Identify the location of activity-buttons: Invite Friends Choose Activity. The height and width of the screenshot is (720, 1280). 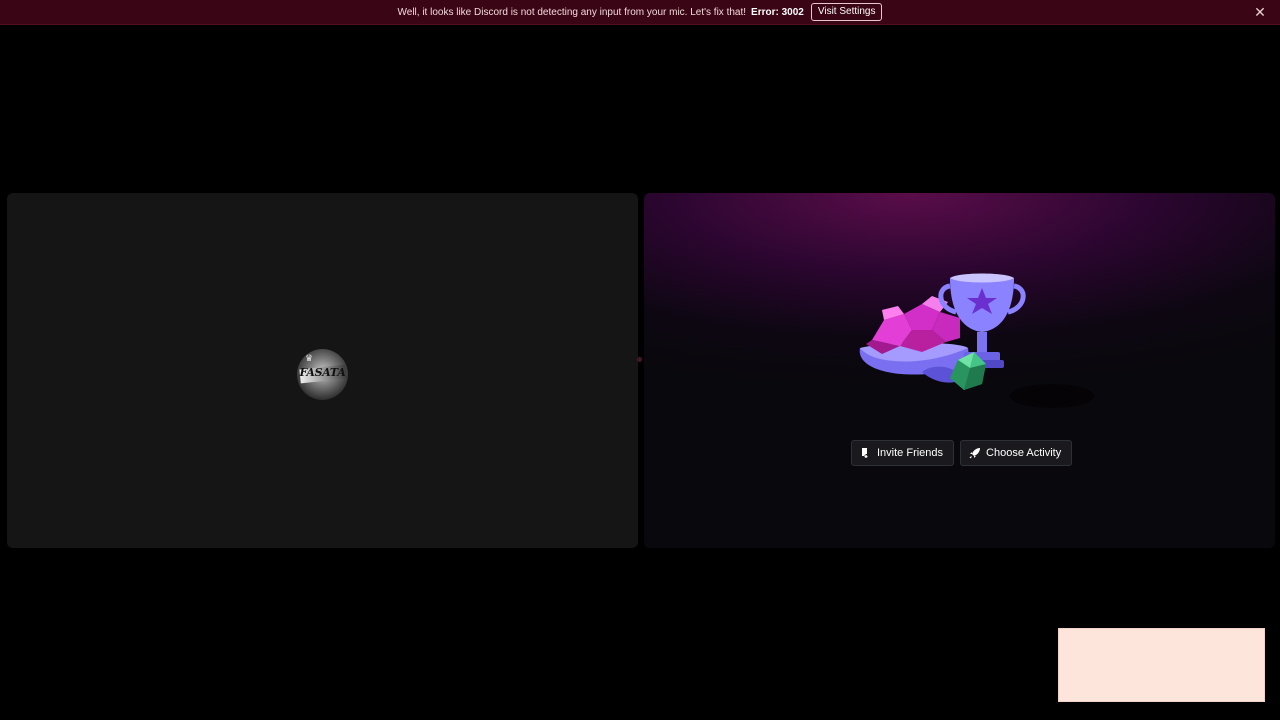
(962, 453).